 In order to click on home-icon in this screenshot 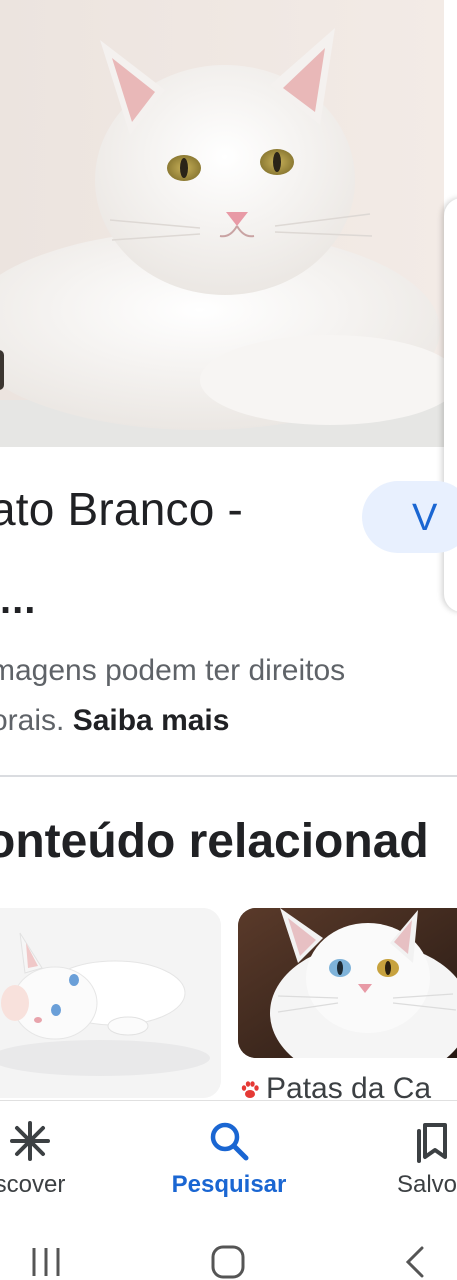, I will do `click(228, 1262)`.